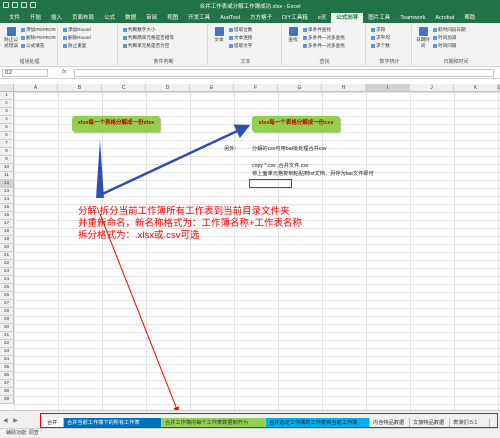  What do you see at coordinates (7, 256) in the screenshot?
I see `row-header-21: 21` at bounding box center [7, 256].